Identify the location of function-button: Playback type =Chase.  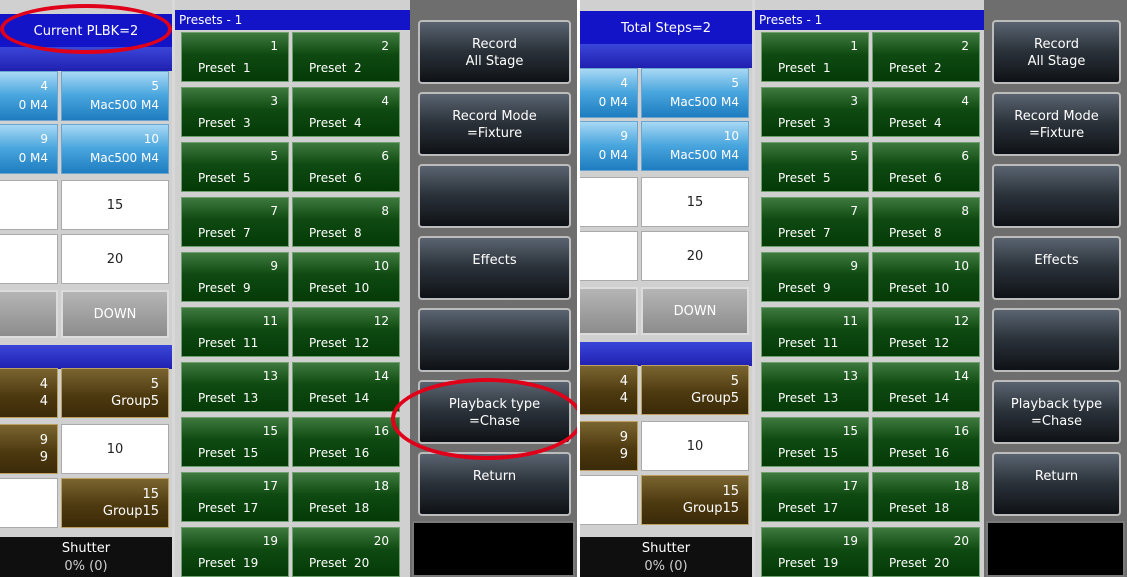
(1056, 412).